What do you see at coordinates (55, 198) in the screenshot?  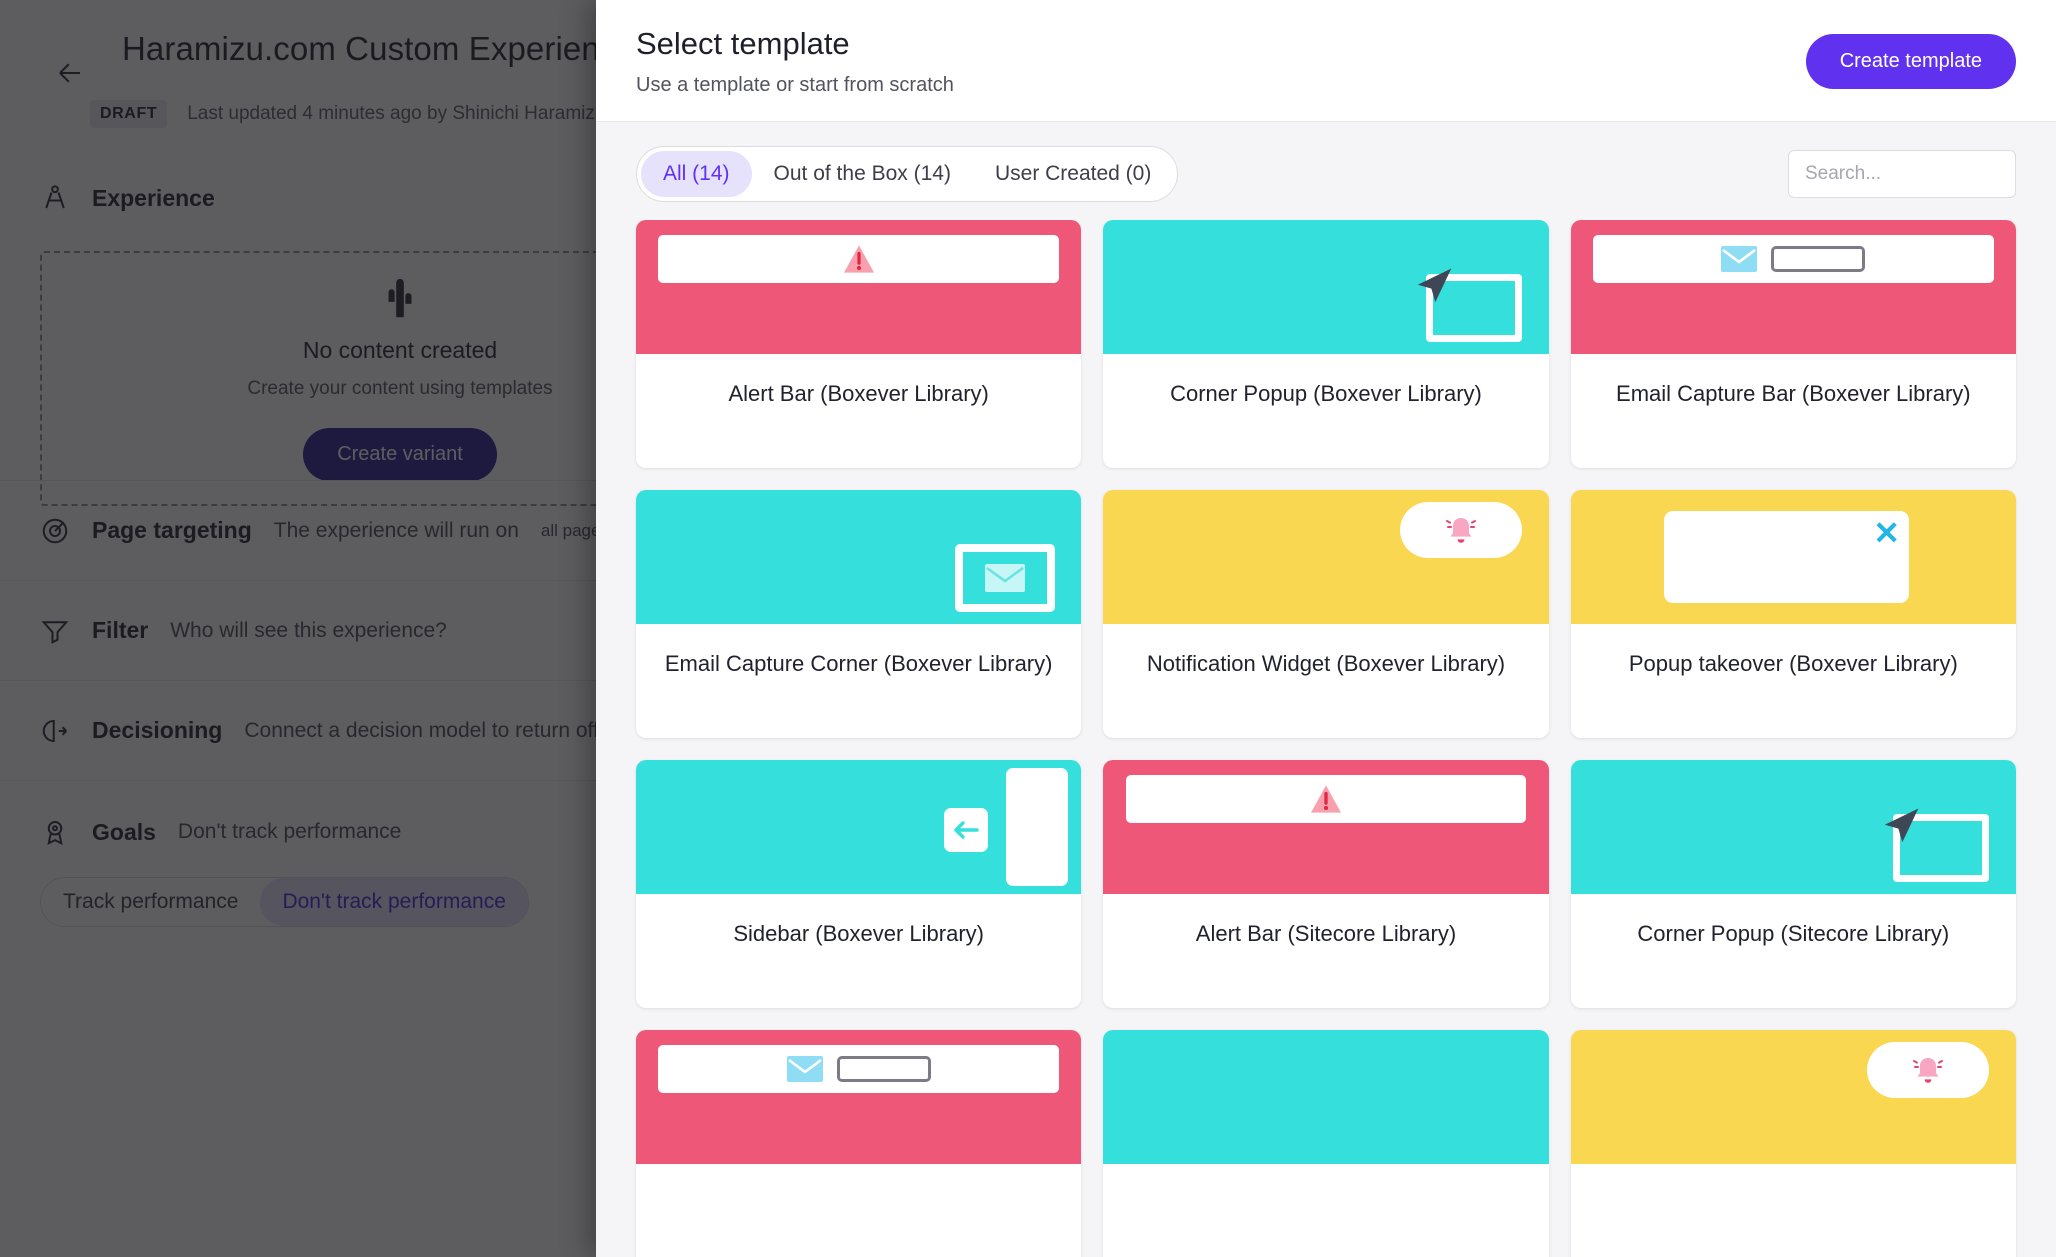 I see `experience-icon` at bounding box center [55, 198].